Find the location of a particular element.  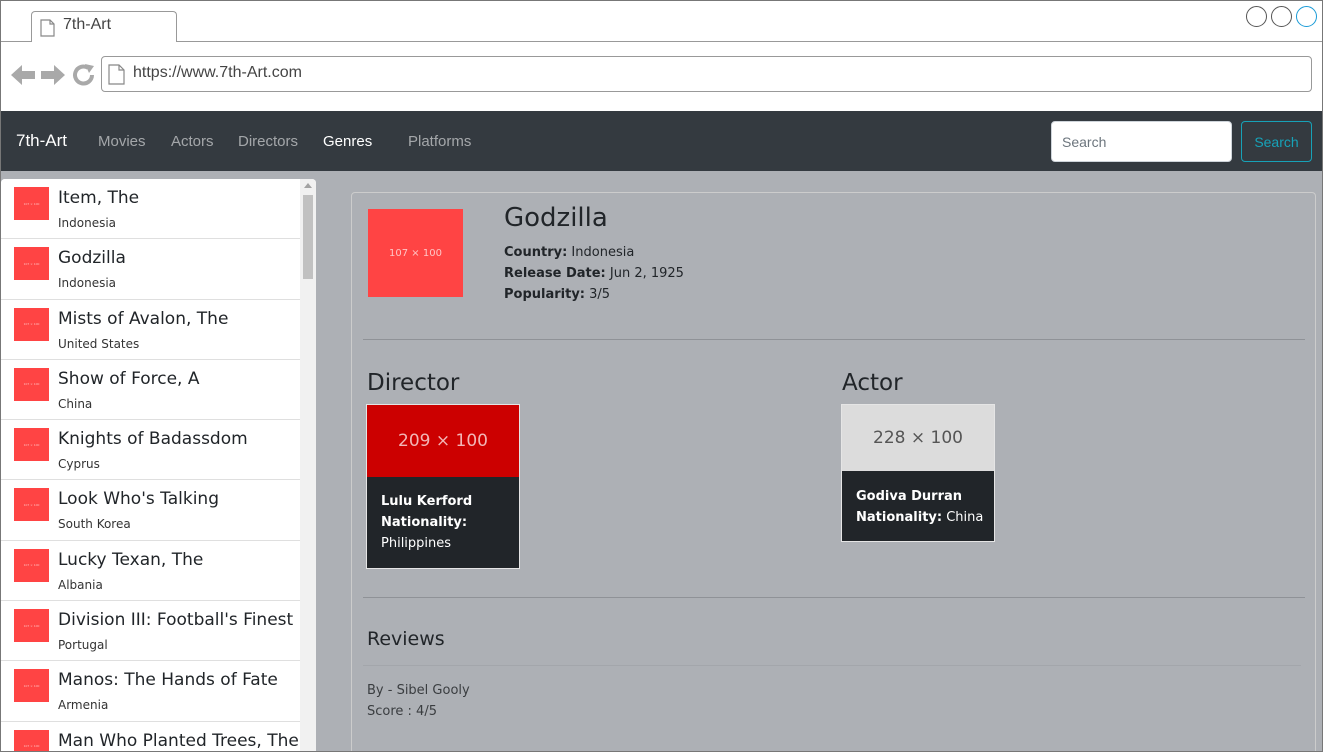

movie-poster: 107 × 100 is located at coordinates (415, 253).